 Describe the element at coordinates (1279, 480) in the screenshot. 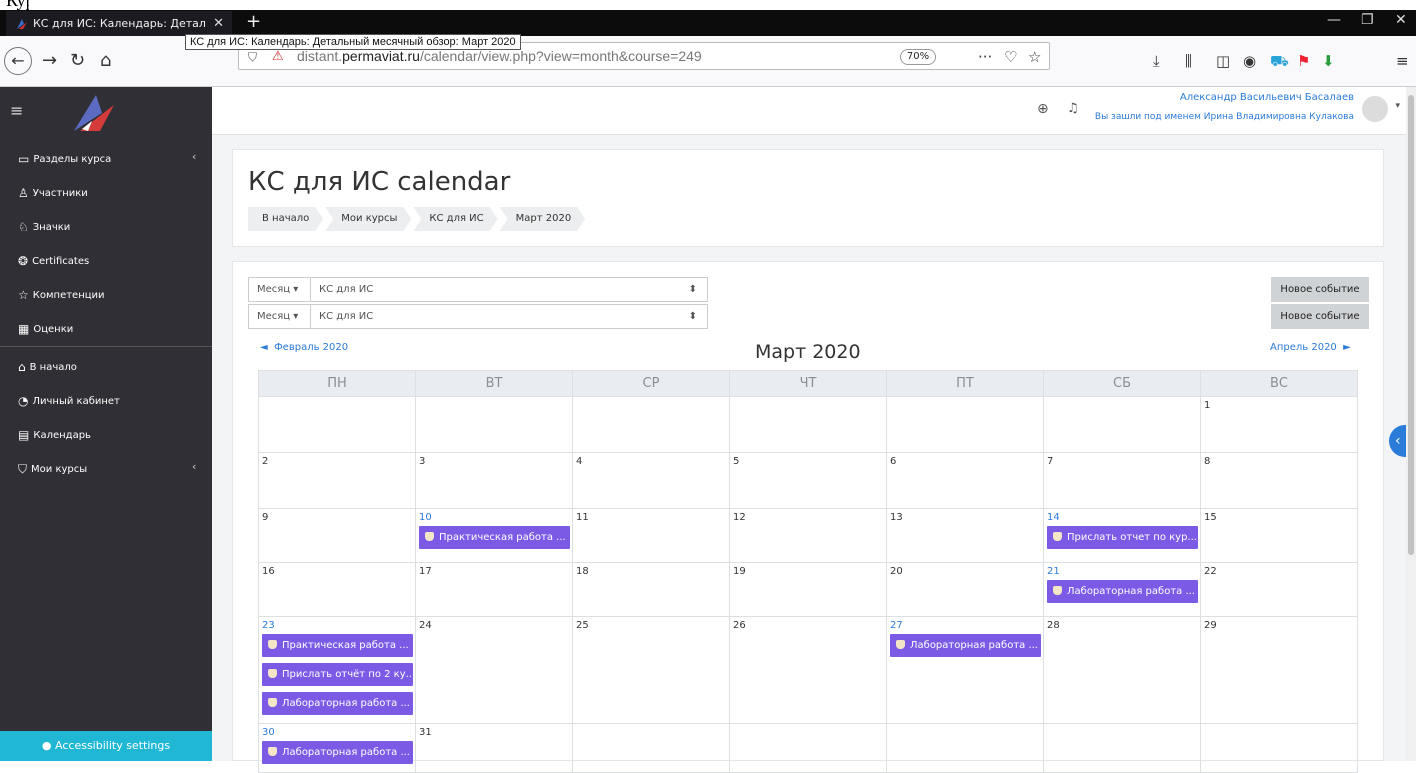

I see `day-cell: 8` at that location.